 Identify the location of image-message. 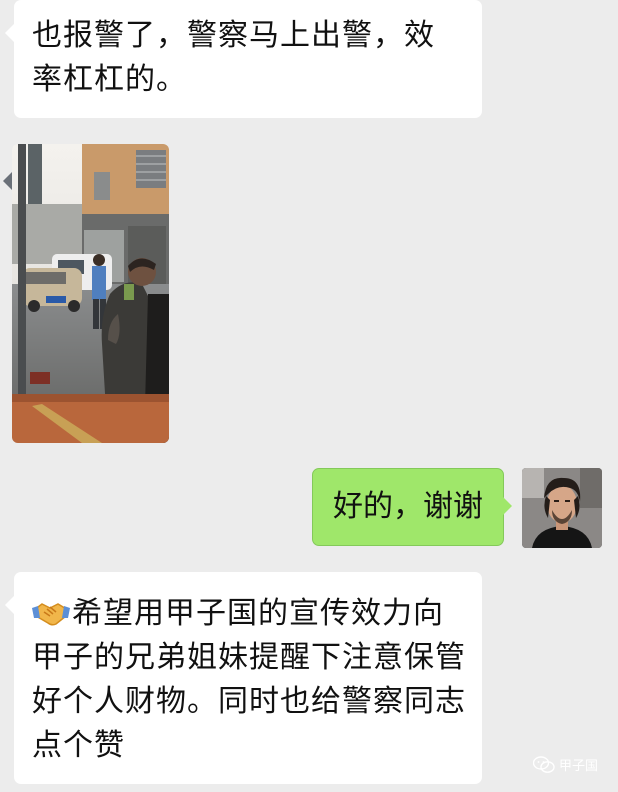
(90, 293).